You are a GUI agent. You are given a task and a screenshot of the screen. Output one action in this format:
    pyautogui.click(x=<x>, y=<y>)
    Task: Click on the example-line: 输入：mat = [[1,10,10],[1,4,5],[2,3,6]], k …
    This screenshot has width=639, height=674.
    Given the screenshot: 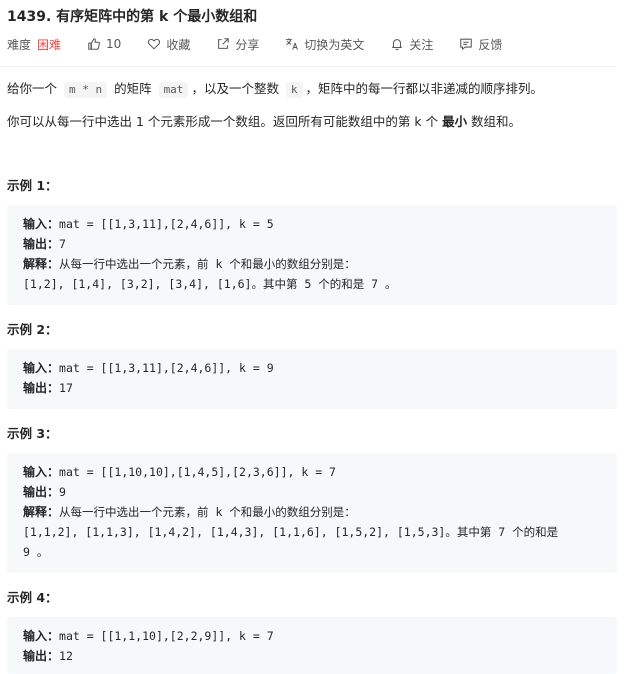 What is the action you would take?
    pyautogui.click(x=179, y=472)
    